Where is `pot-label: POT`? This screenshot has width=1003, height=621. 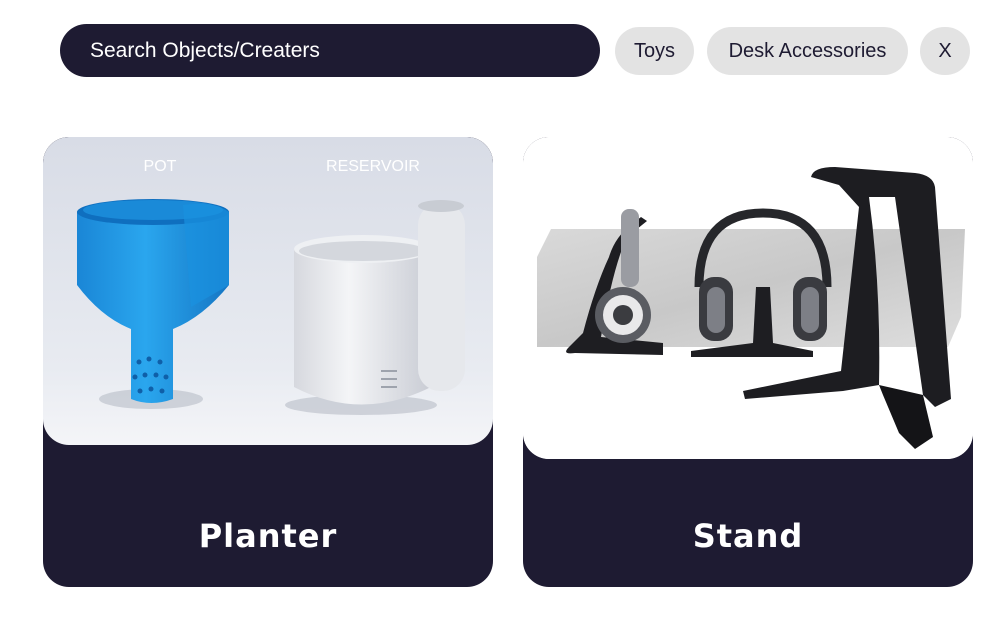
pot-label: POT is located at coordinates (160, 166).